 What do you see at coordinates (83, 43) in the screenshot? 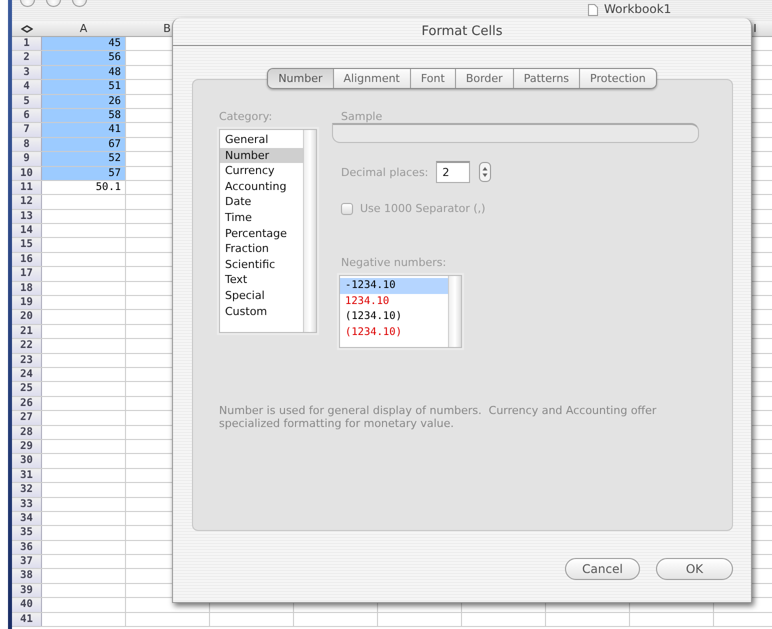
I see `table-cell: 45` at bounding box center [83, 43].